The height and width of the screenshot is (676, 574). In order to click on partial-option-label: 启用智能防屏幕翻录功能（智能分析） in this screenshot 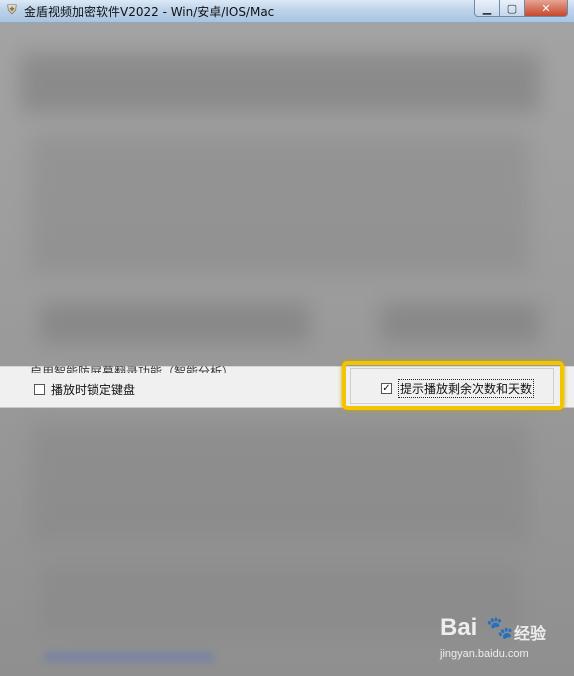, I will do `click(132, 369)`.